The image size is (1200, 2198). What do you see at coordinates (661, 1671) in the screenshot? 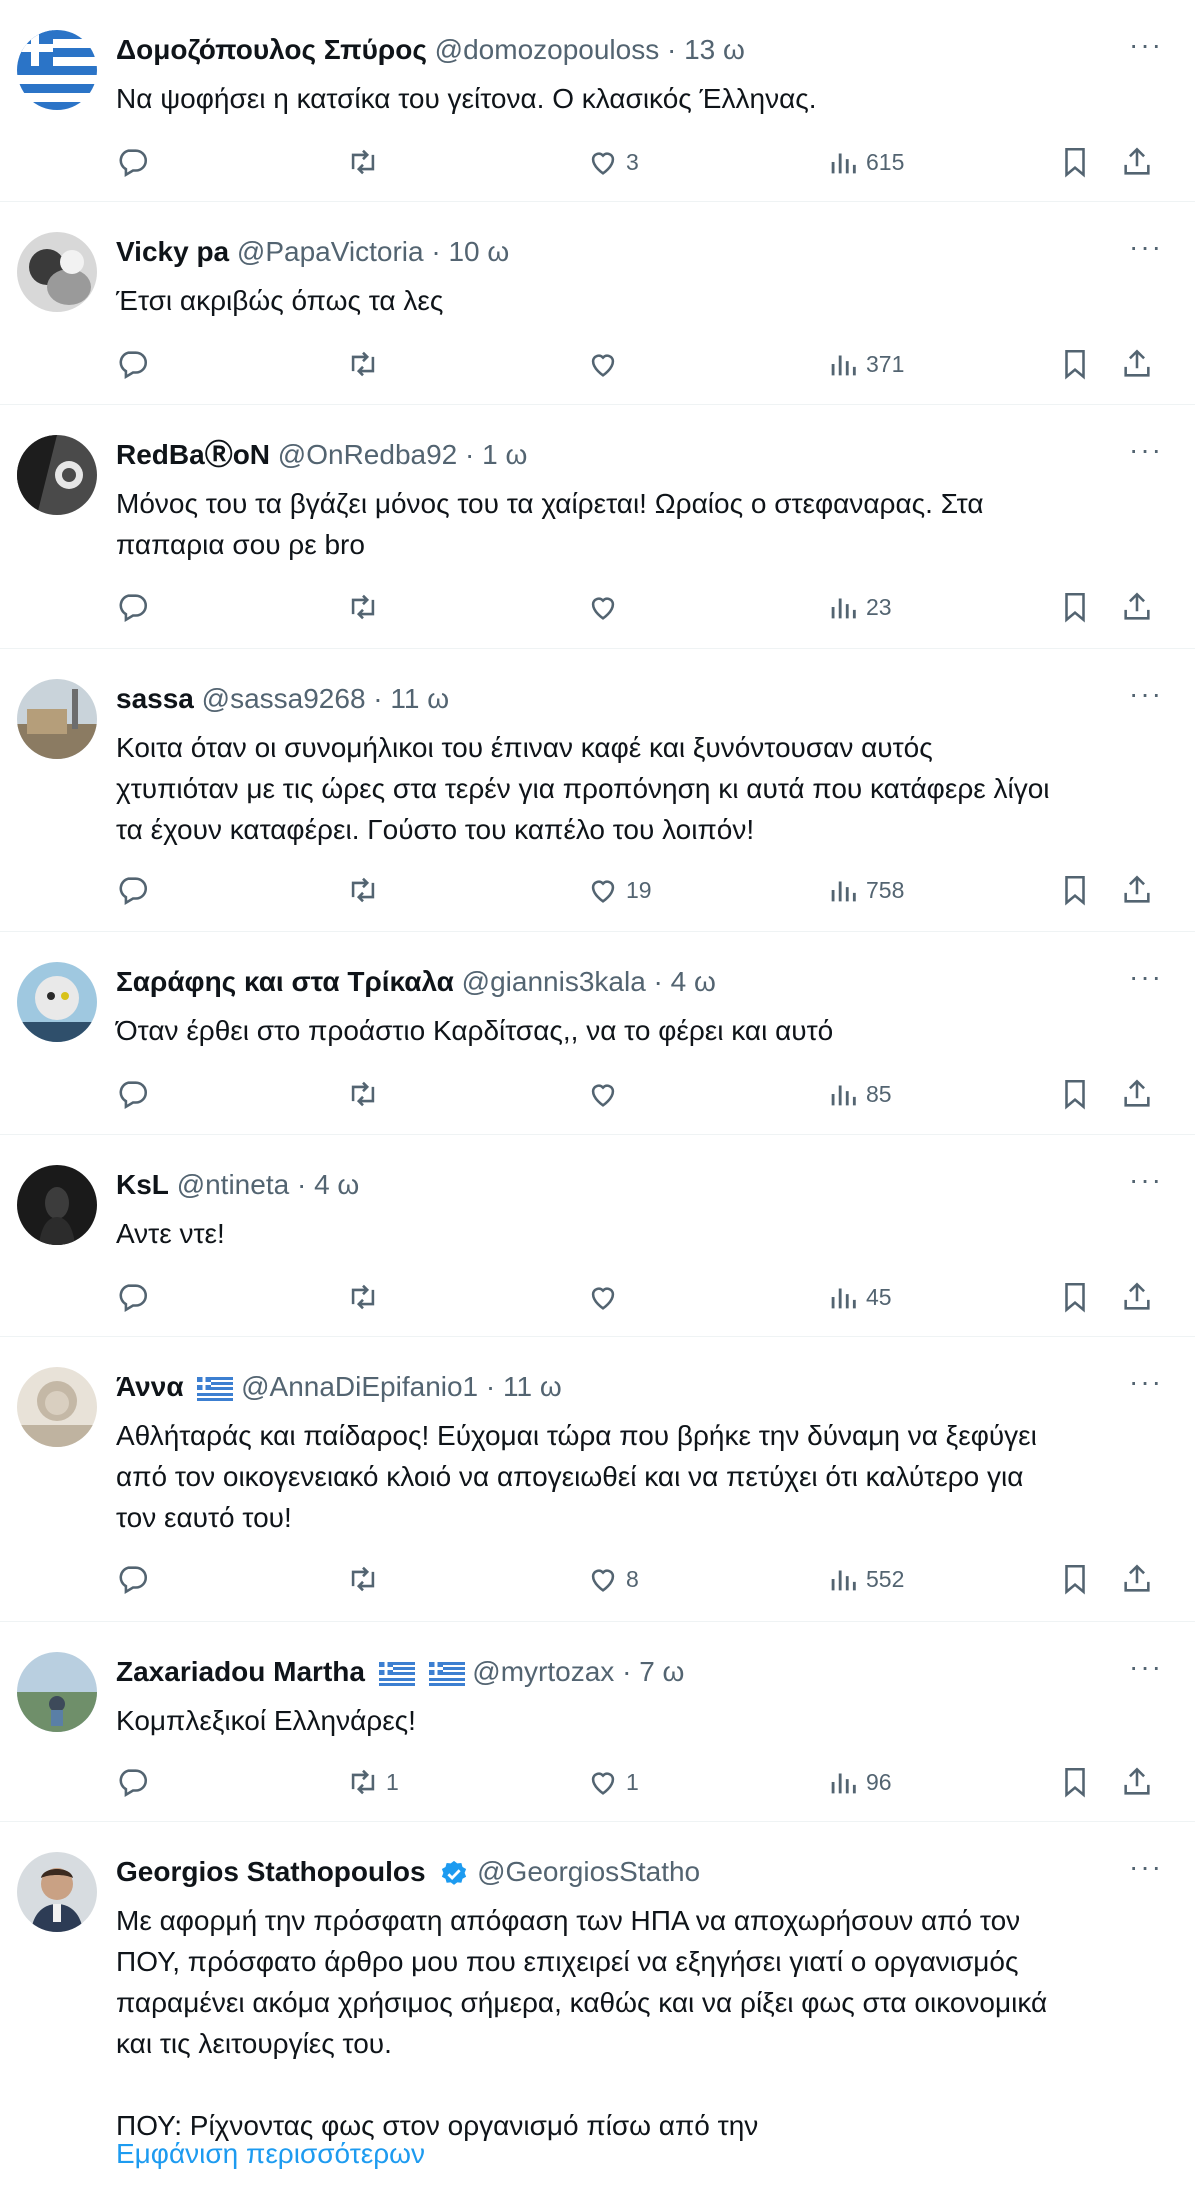
I see `timestamp: 7 ω` at bounding box center [661, 1671].